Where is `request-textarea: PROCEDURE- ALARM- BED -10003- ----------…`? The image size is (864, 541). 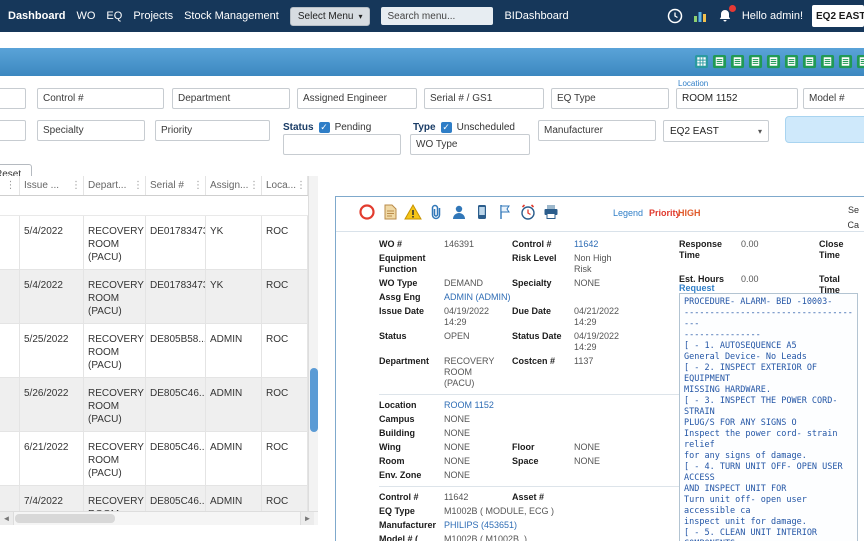 request-textarea: PROCEDURE- ALARM- BED -10003- ----------… is located at coordinates (768, 417).